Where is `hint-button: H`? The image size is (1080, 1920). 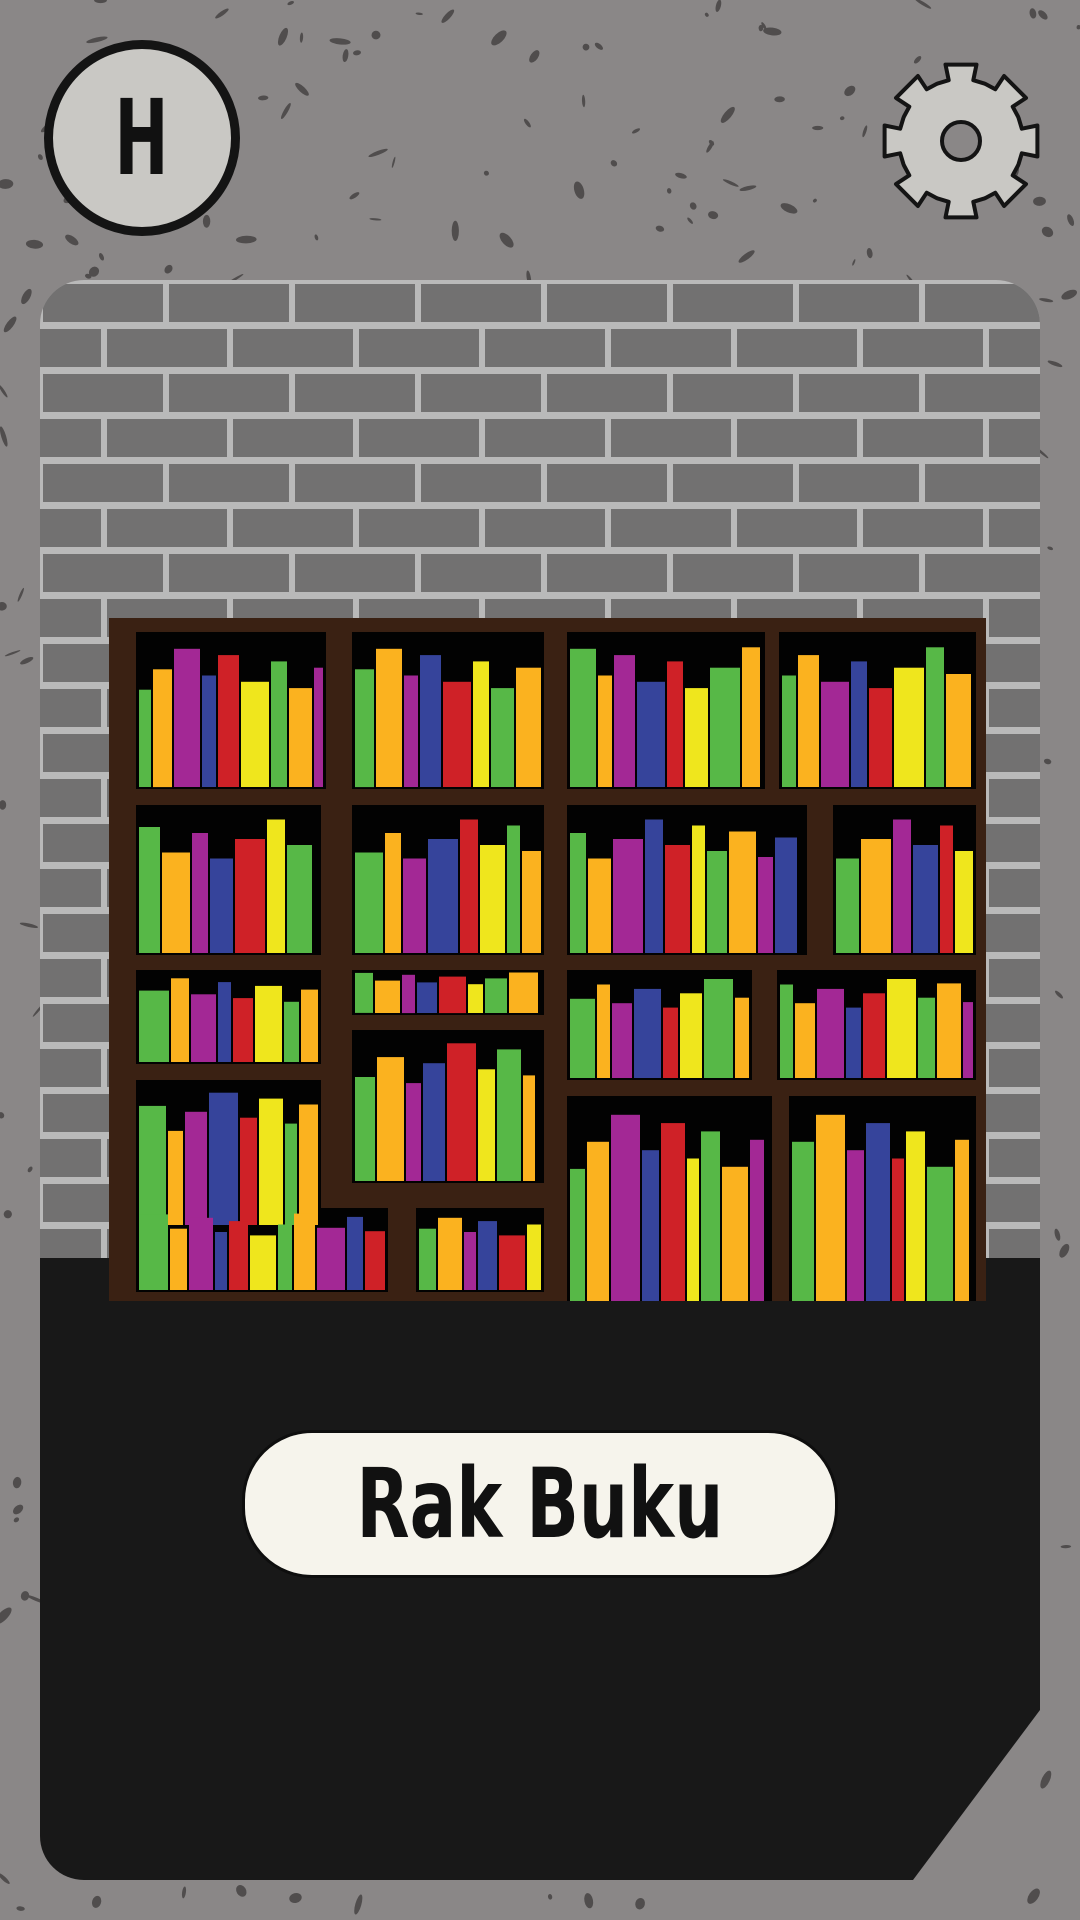 hint-button: H is located at coordinates (142, 138).